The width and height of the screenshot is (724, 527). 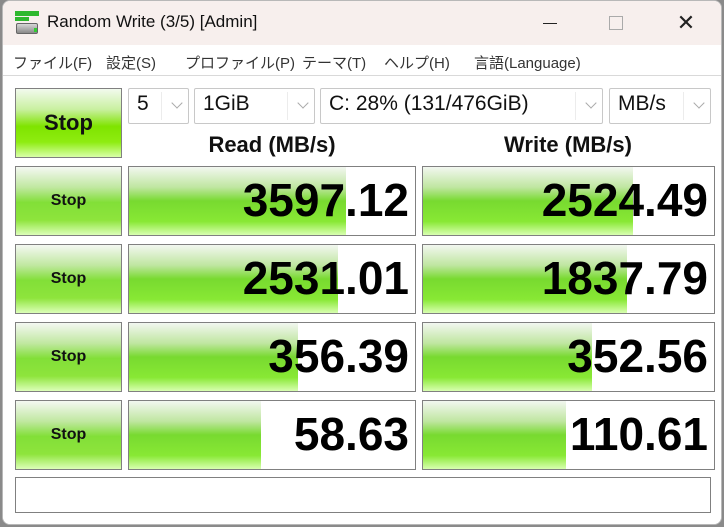 I want to click on test-size-value: 1GiB, so click(x=226, y=103).